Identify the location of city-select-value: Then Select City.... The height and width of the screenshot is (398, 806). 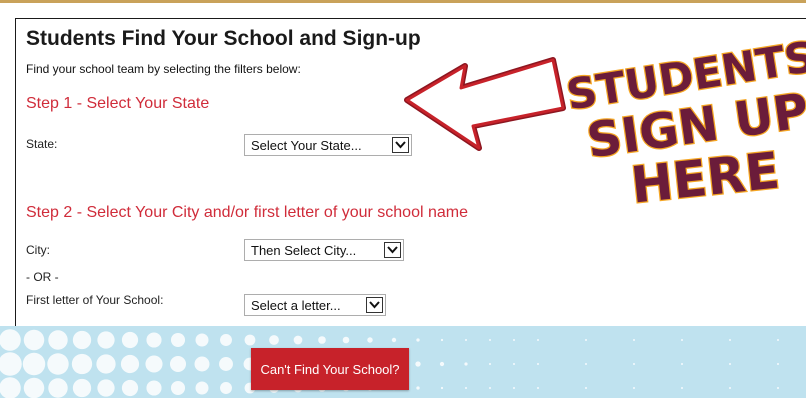
(304, 250).